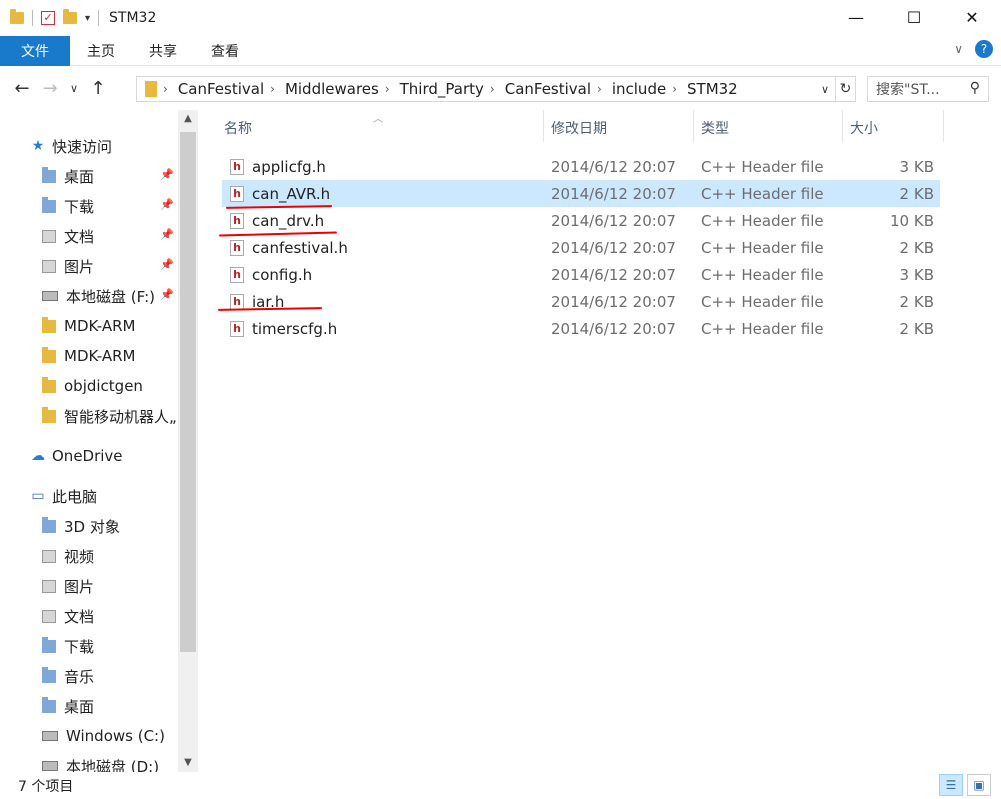 This screenshot has height=799, width=1001. What do you see at coordinates (914, 17) in the screenshot?
I see `maximize-button: ☐` at bounding box center [914, 17].